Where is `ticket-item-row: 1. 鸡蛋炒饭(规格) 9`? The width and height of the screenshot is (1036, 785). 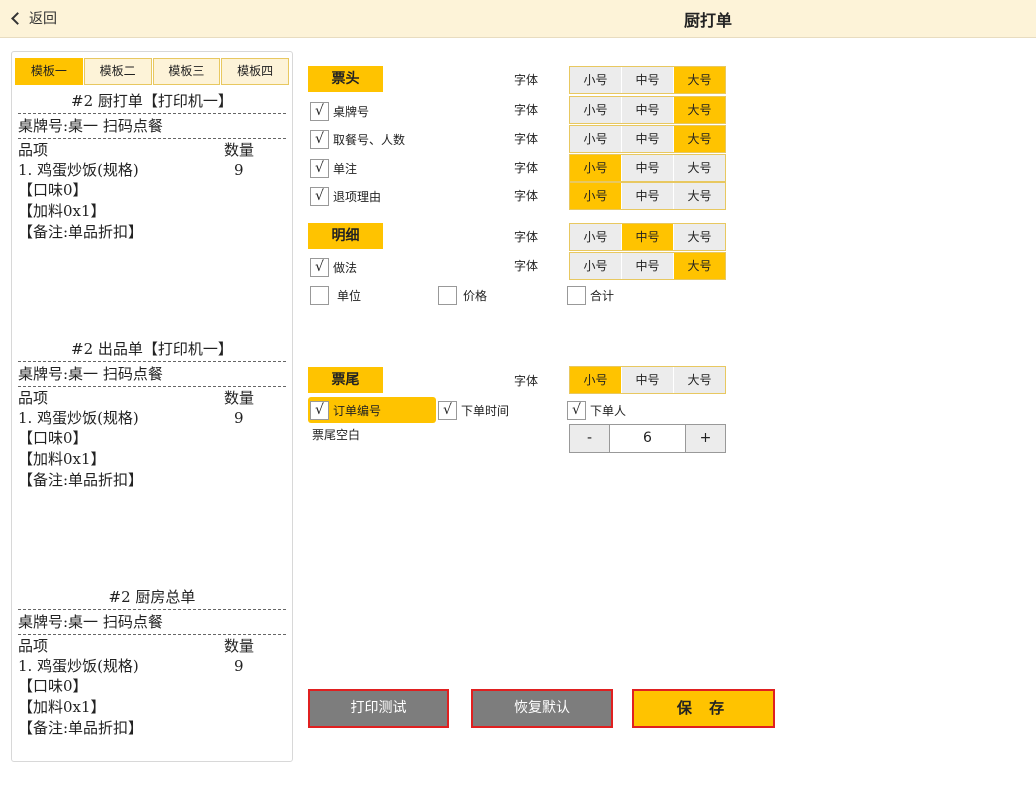
ticket-item-row: 1. 鸡蛋炒饭(规格) 9 is located at coordinates (152, 170).